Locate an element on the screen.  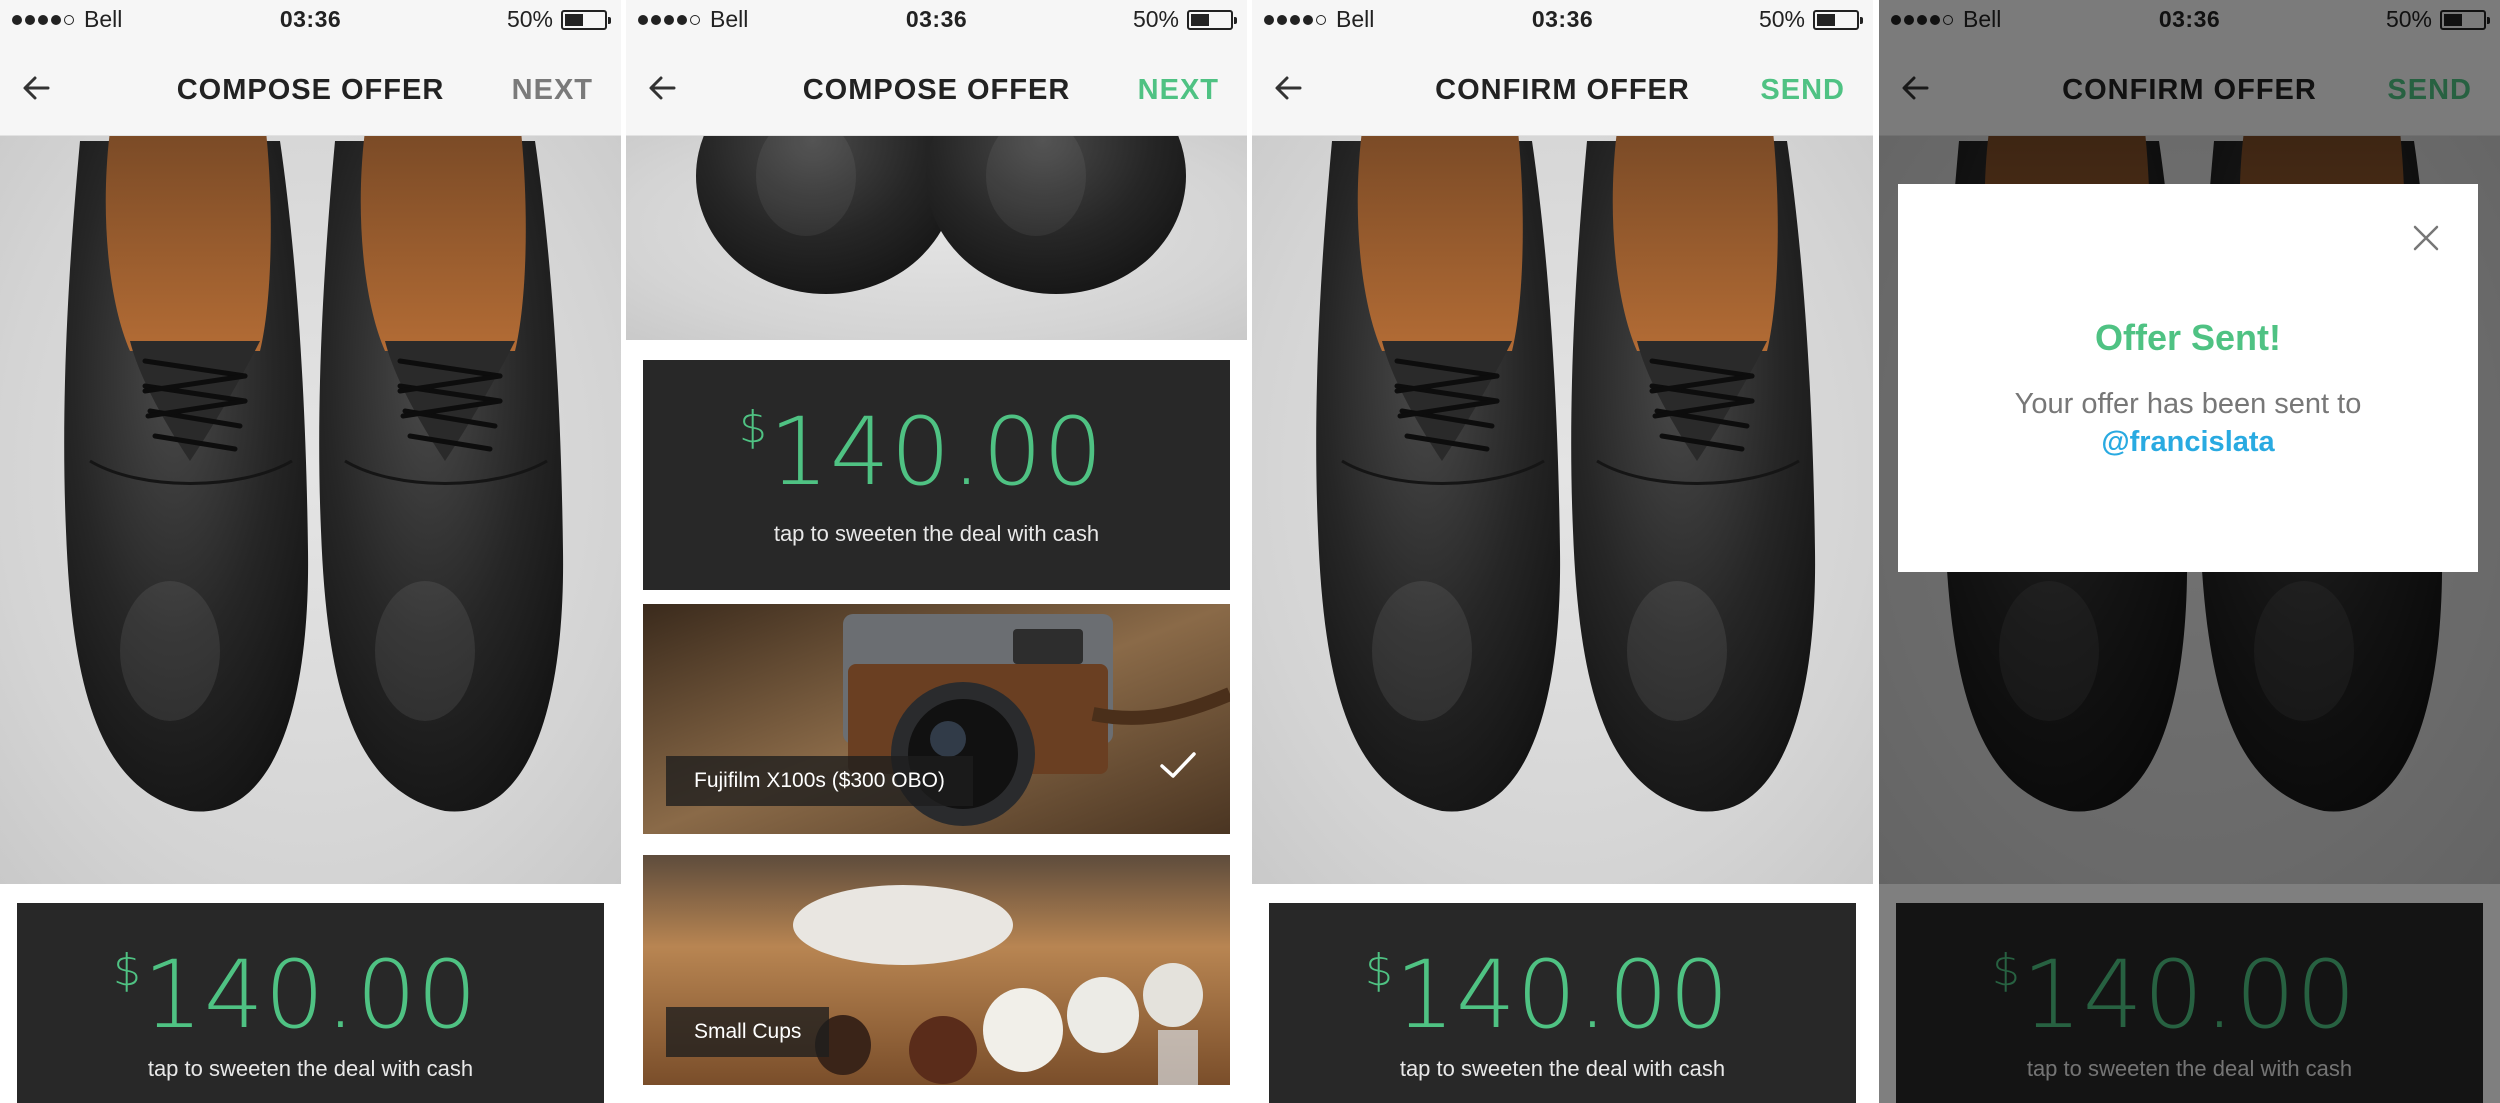
nav-bar: CONFIRM OFFER SEND is located at coordinates (1562, 88).